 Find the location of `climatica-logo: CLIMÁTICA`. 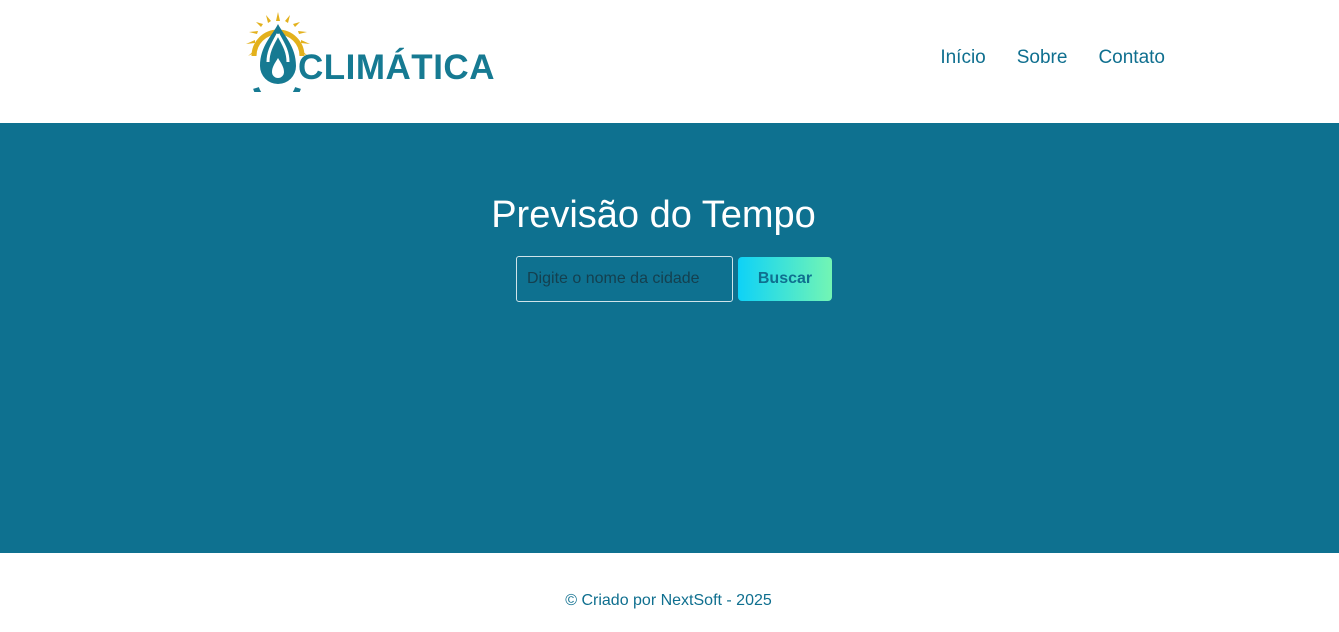

climatica-logo: CLIMÁTICA is located at coordinates (370, 52).